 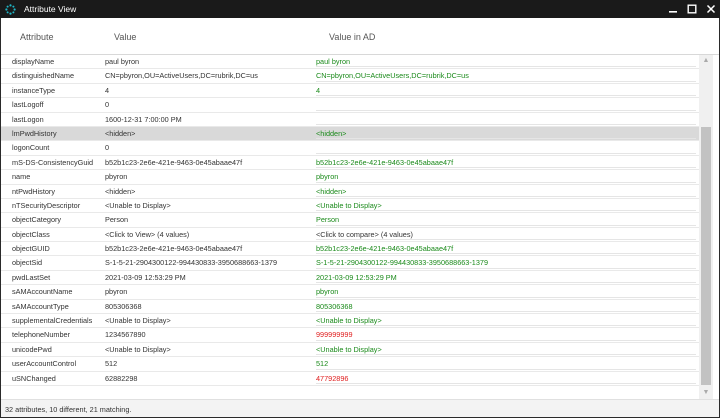 What do you see at coordinates (350, 177) in the screenshot?
I see `table-row: name pbyron pbyron` at bounding box center [350, 177].